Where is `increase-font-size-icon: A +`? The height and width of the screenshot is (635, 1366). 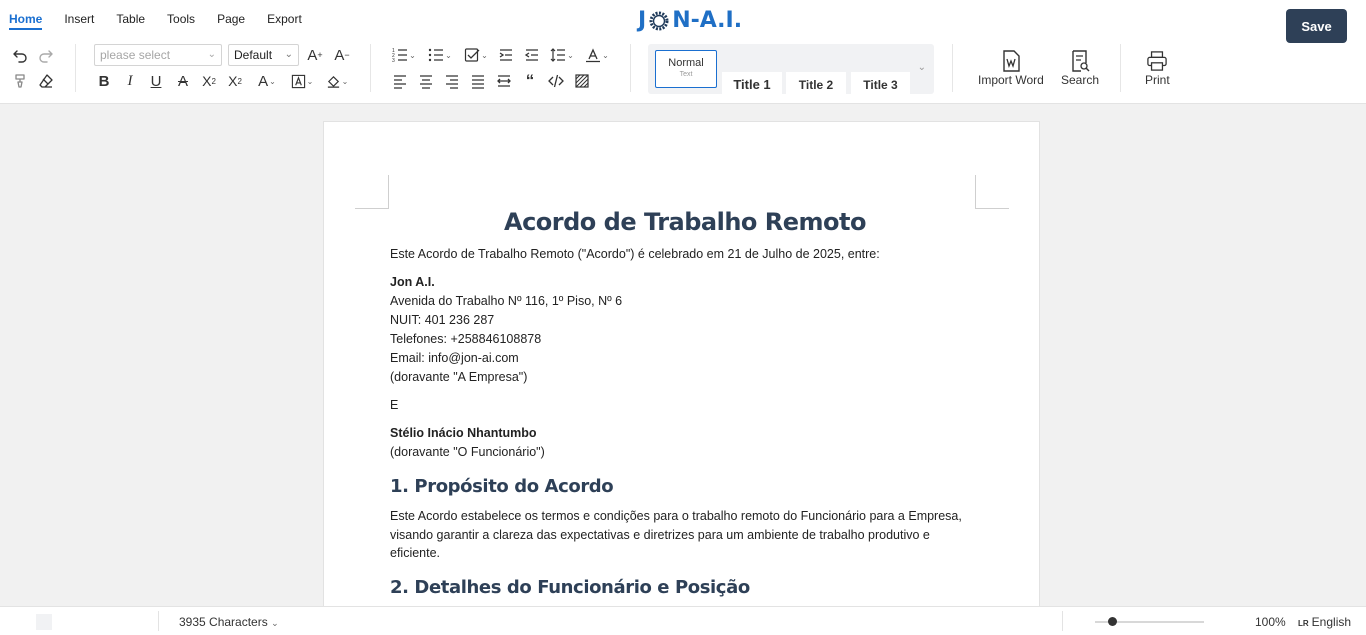 increase-font-size-icon: A + is located at coordinates (315, 55).